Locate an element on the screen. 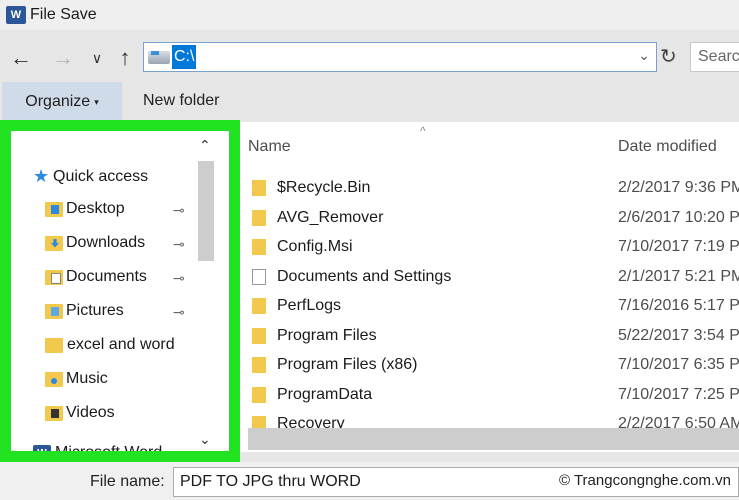  title-bar: W File Save is located at coordinates (369, 15).